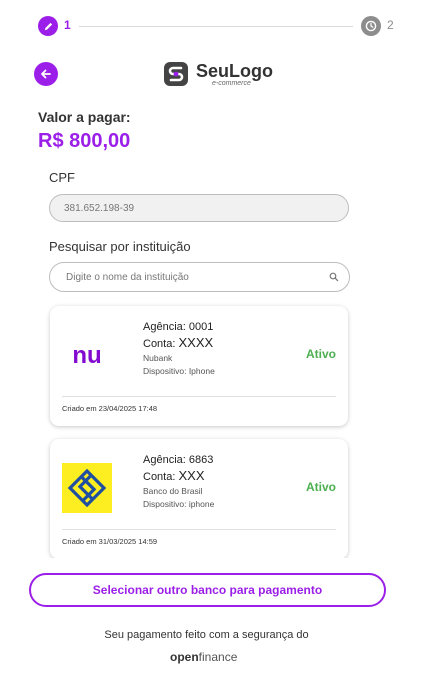 The image size is (440, 681). I want to click on search-box, so click(199, 277).